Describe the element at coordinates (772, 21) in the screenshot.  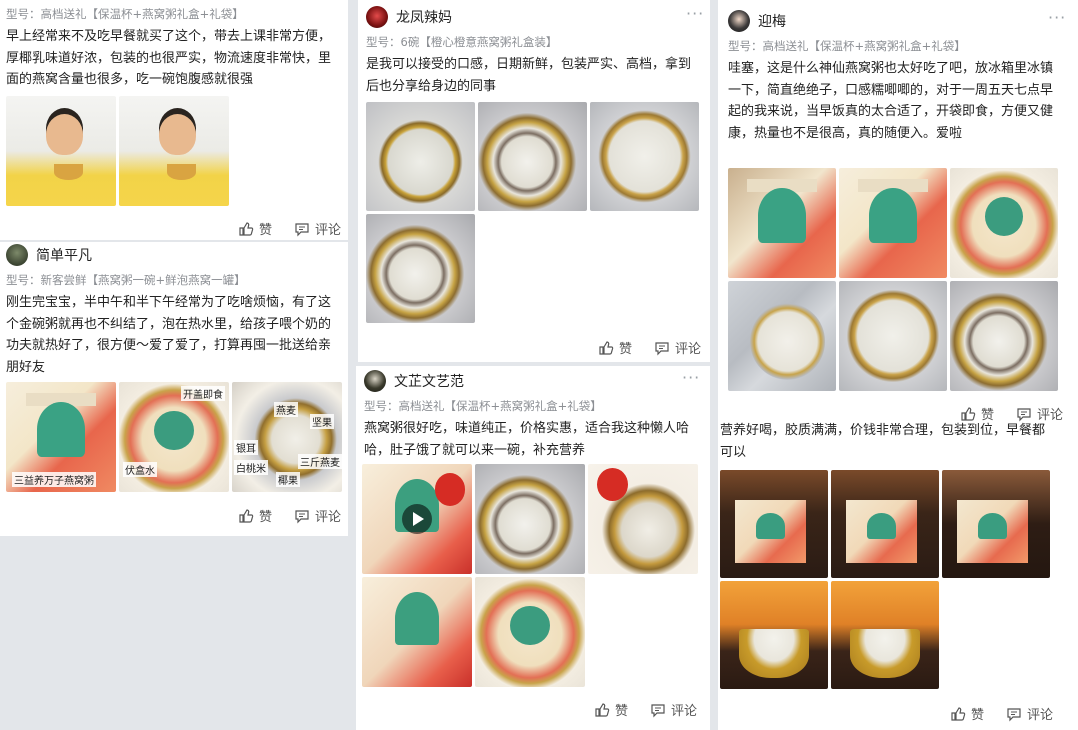
I see `reviewer-name: 迎梅` at that location.